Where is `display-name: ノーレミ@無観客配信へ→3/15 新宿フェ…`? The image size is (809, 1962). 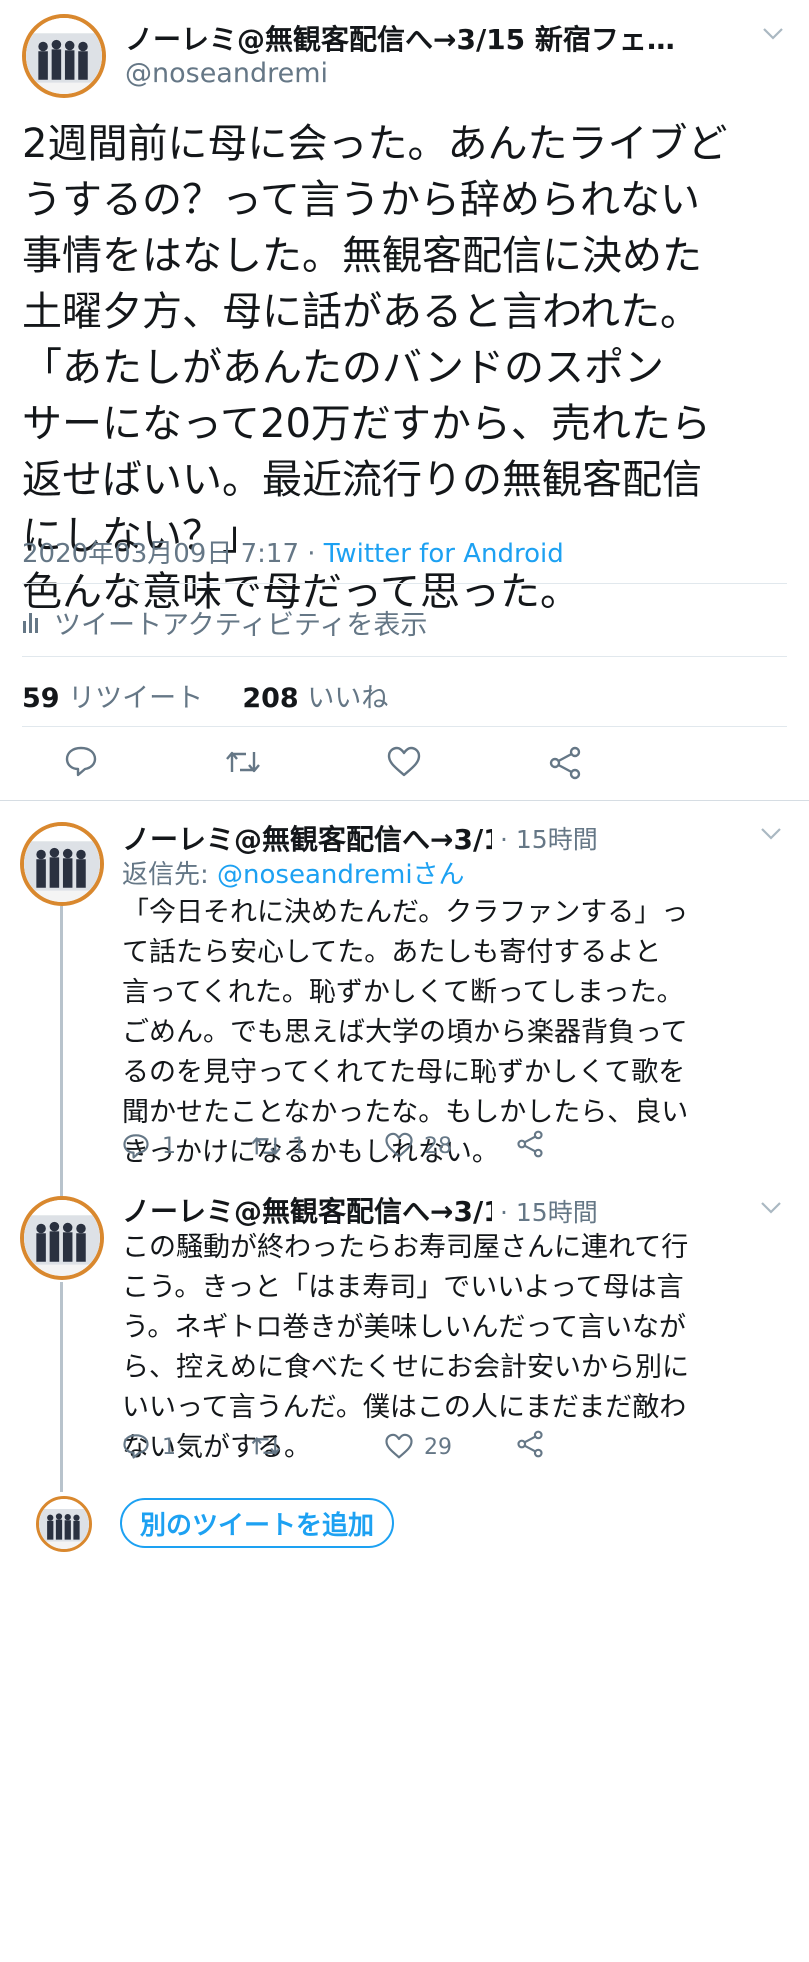 display-name: ノーレミ@無観客配信へ→3/15 新宿フェ… is located at coordinates (435, 38).